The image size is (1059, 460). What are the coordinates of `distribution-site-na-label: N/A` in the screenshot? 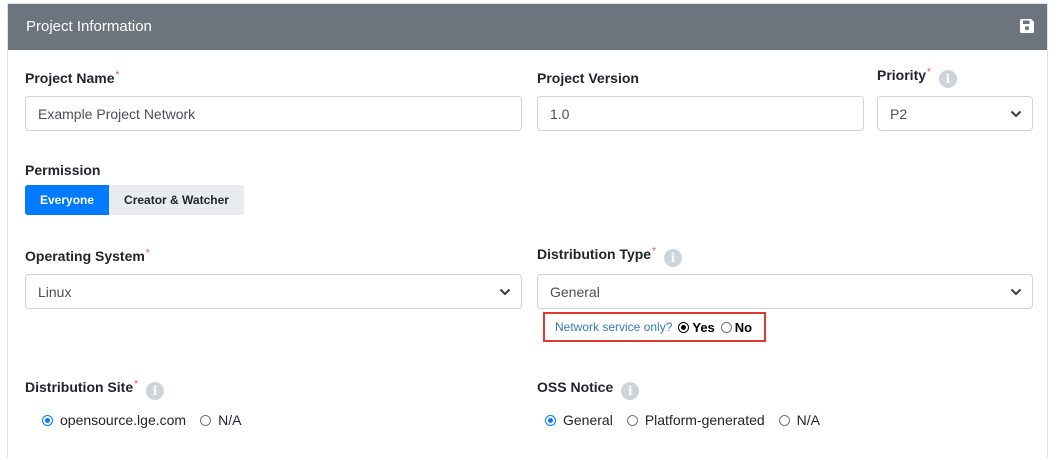 It's located at (229, 420).